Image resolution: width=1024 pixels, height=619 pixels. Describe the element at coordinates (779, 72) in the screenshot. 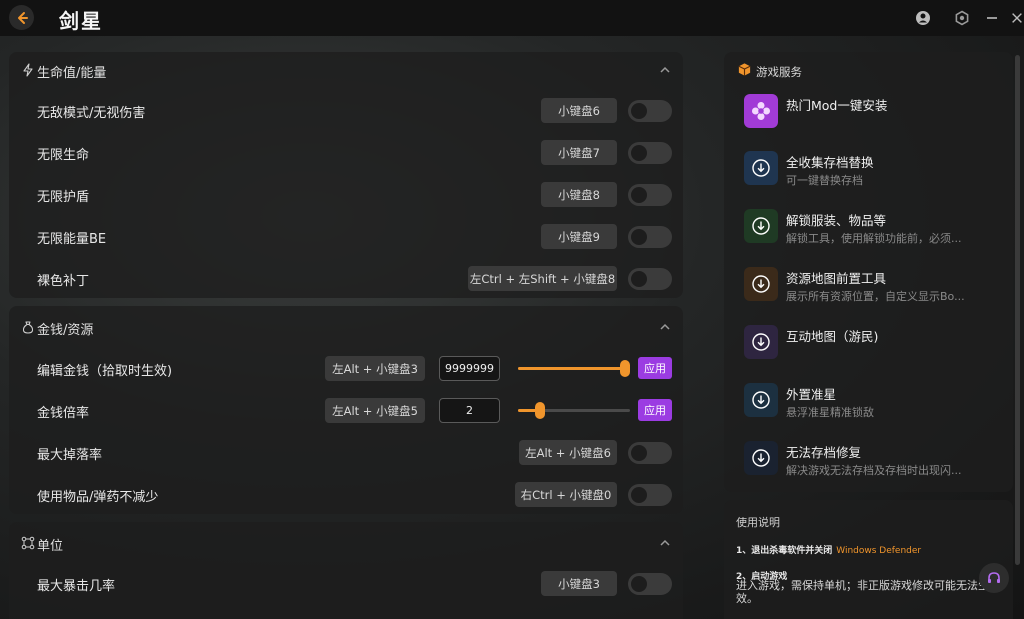

I see `services-title: 游戏服务` at that location.